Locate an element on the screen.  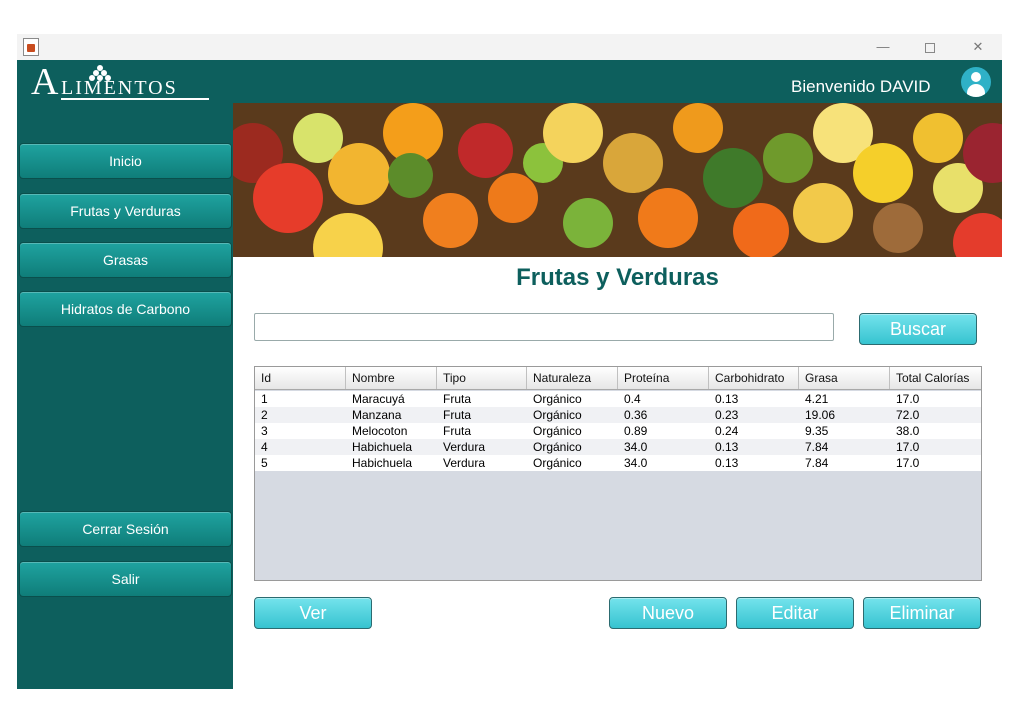
column-header-naturaleza: Naturaleza is located at coordinates (572, 378).